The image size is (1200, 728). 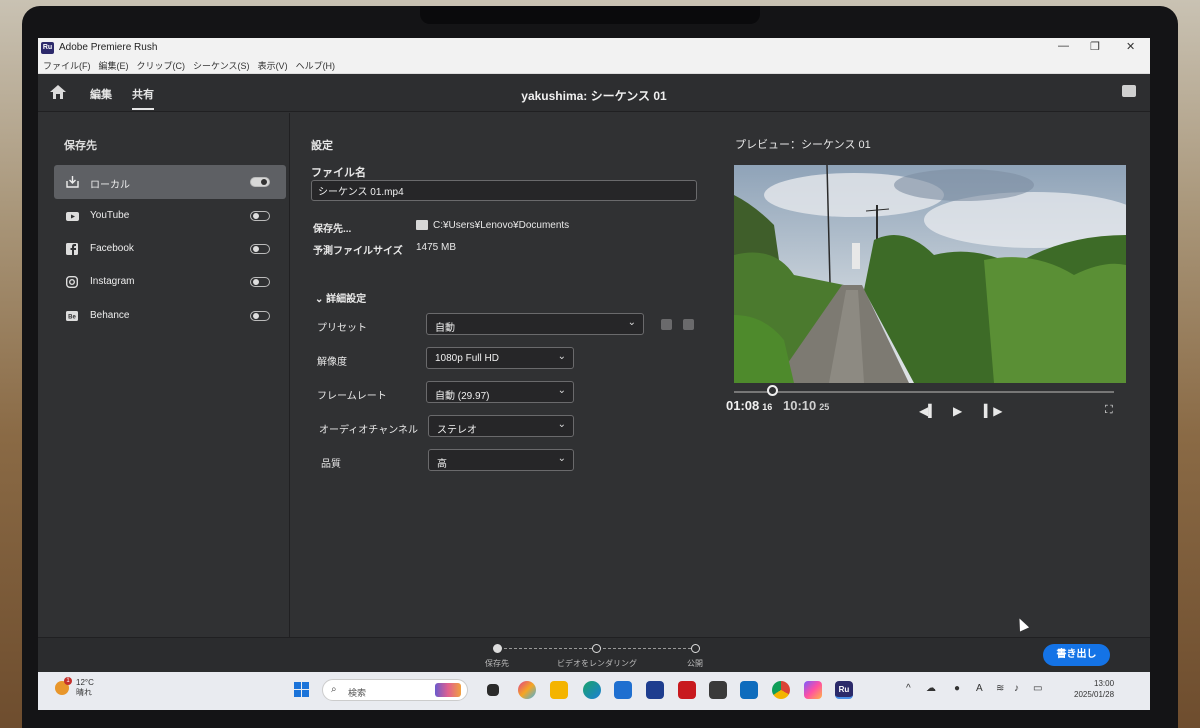 What do you see at coordinates (666, 324) in the screenshot?
I see `save-preset-icon` at bounding box center [666, 324].